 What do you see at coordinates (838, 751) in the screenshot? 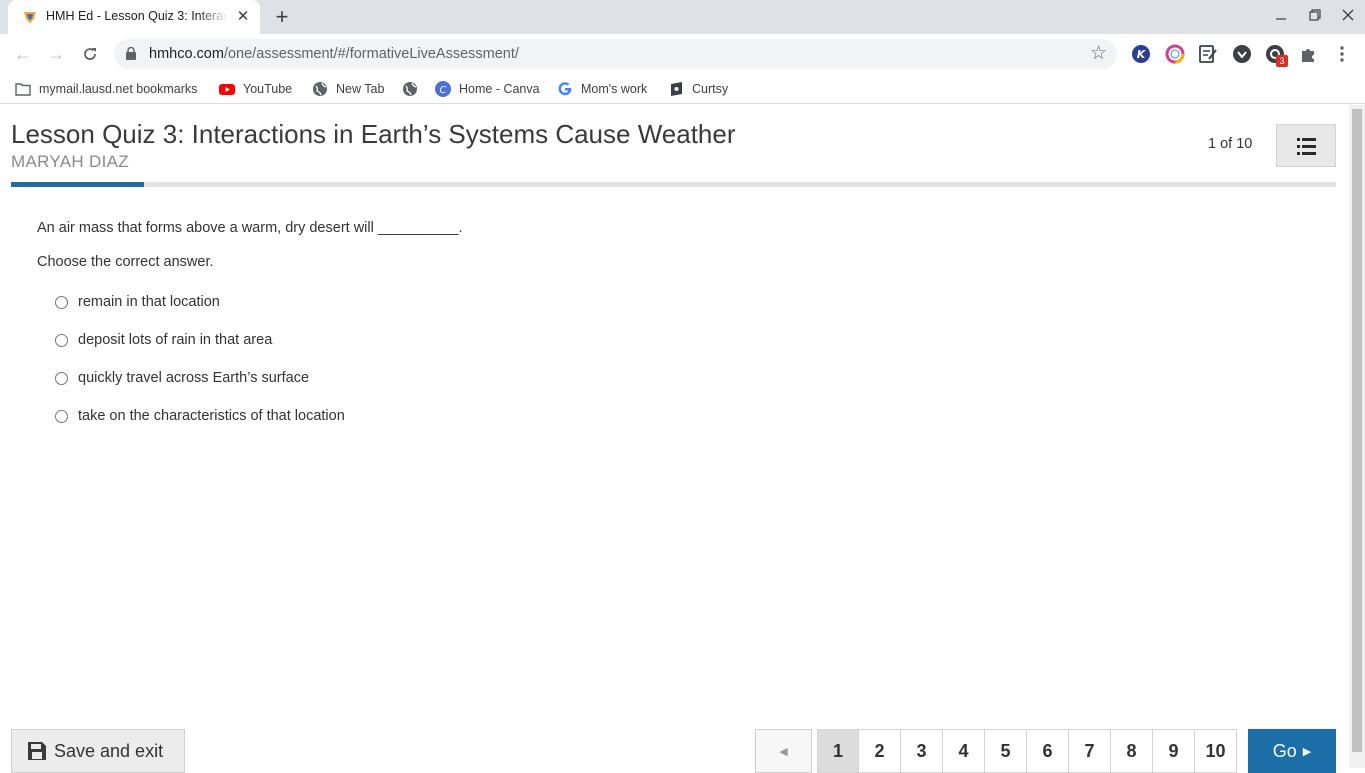
I see `page-button-1: 1` at bounding box center [838, 751].